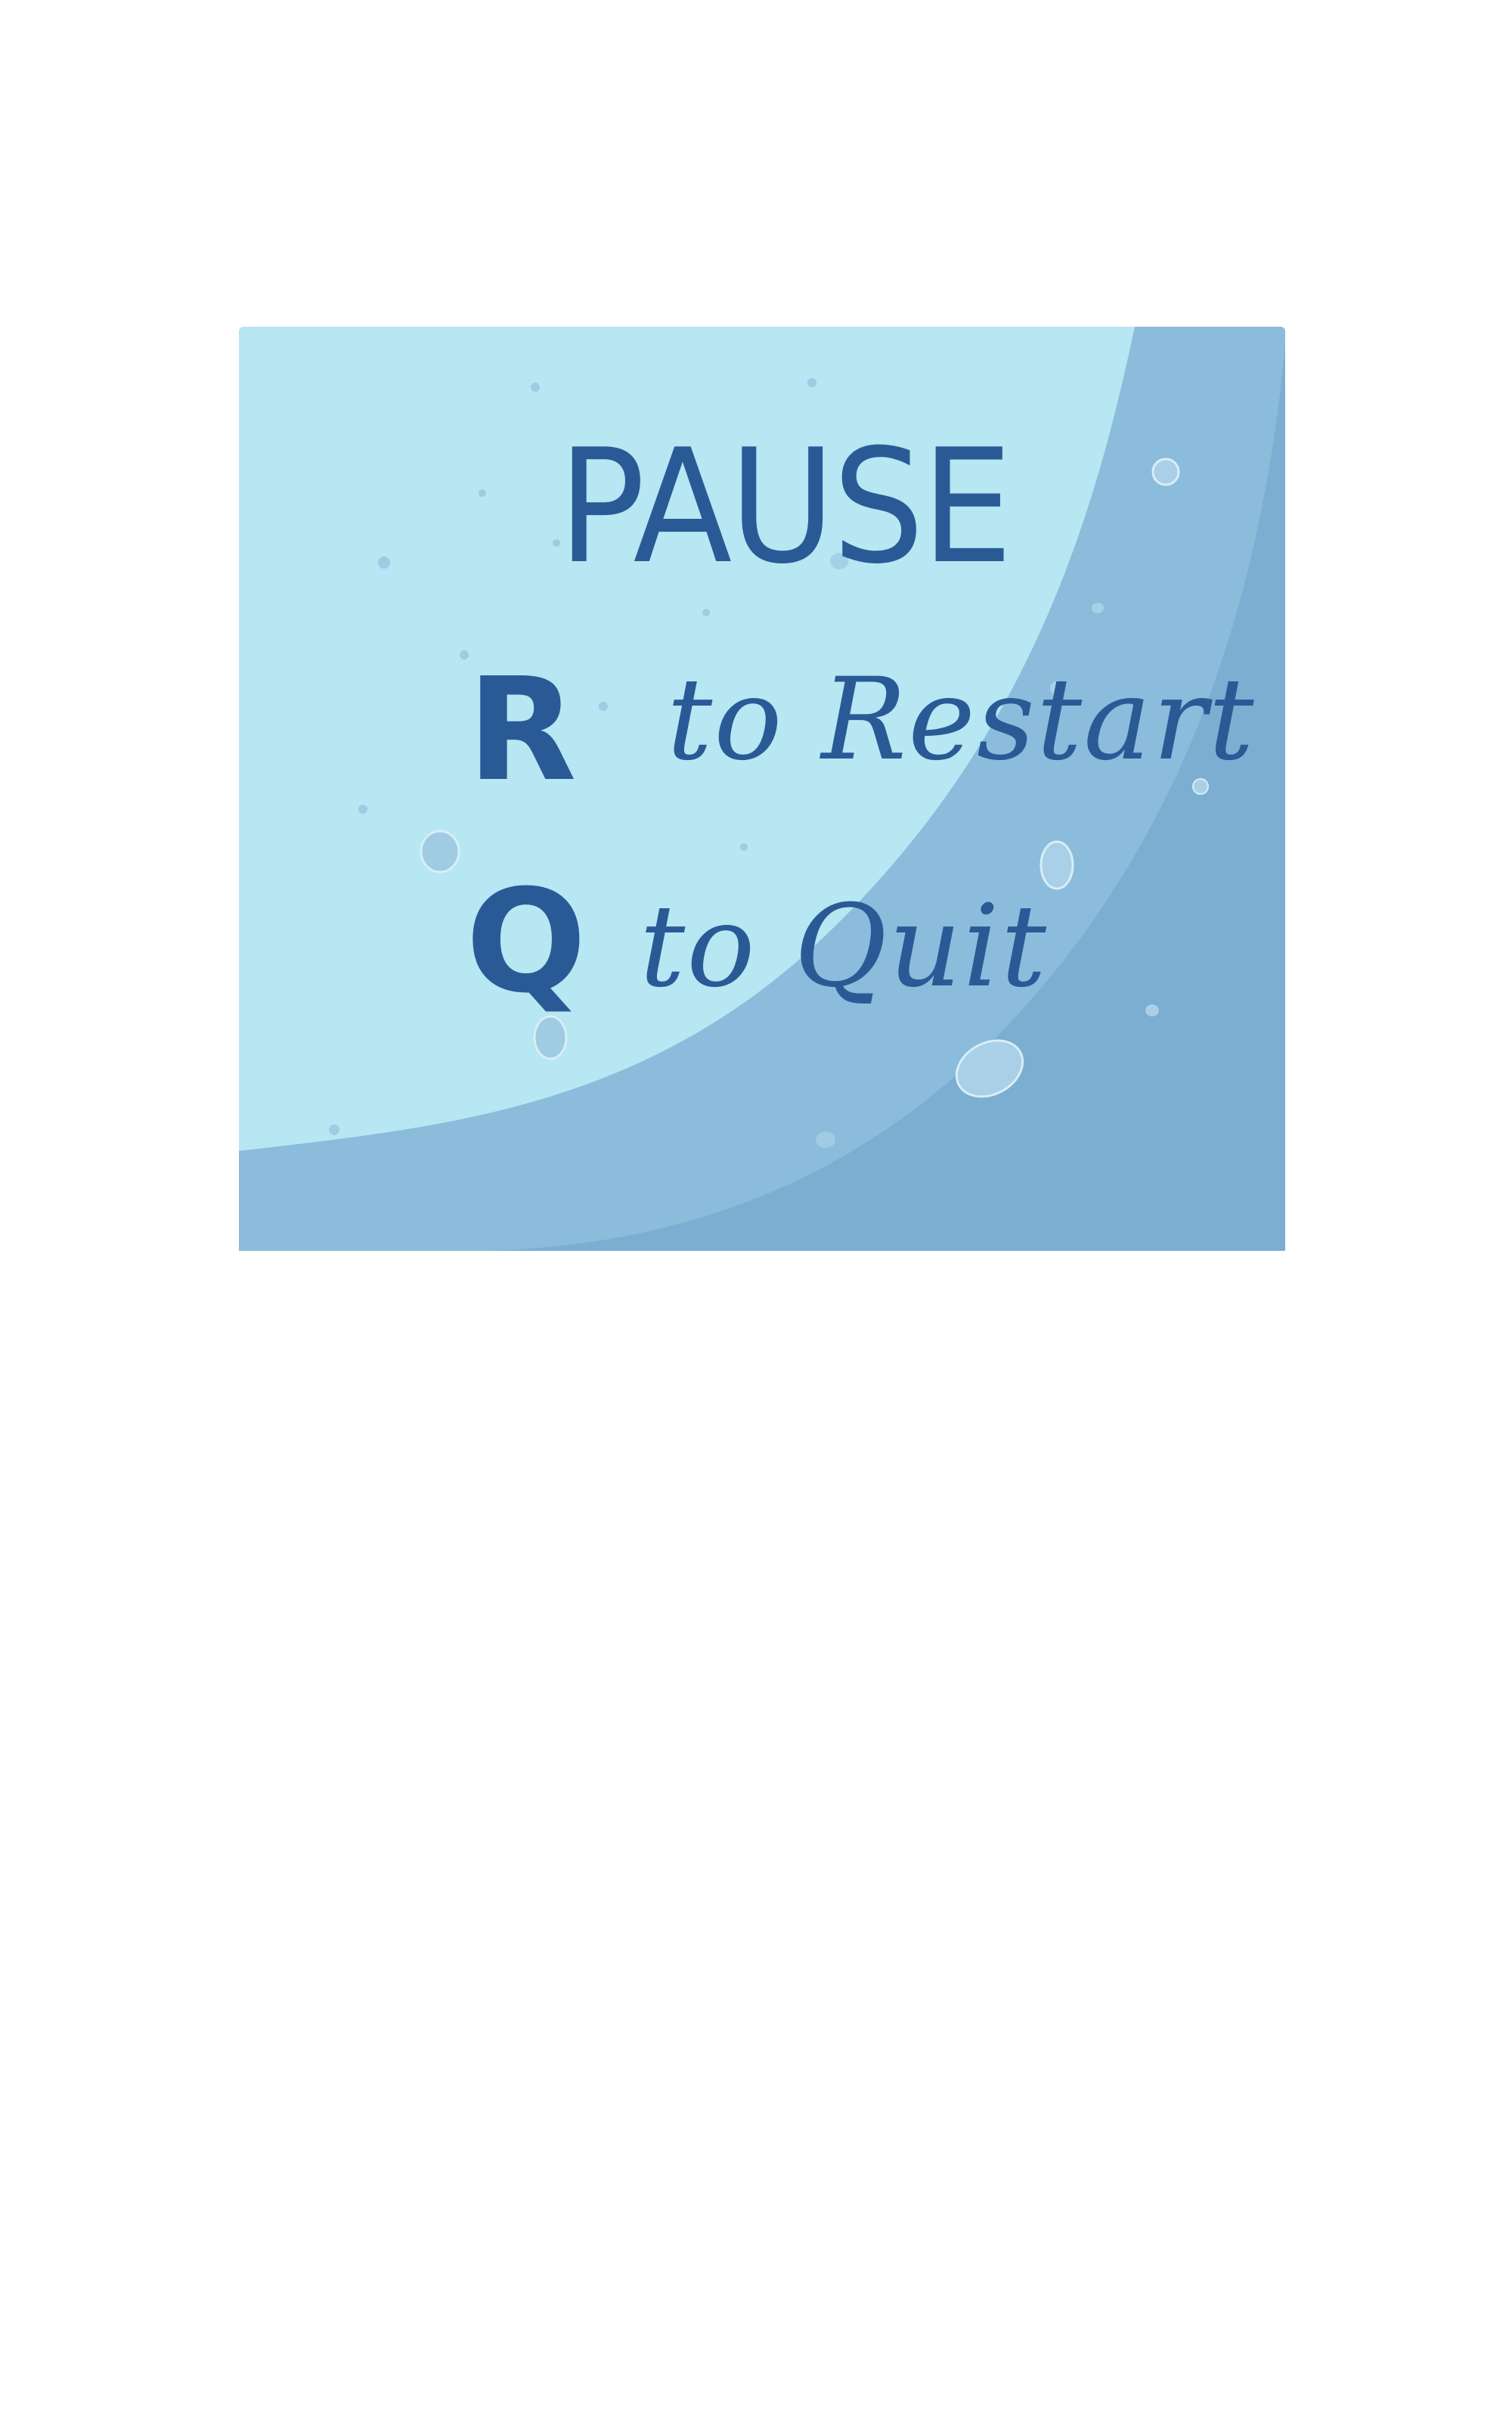  What do you see at coordinates (526, 942) in the screenshot?
I see `quit-key-label: Q` at bounding box center [526, 942].